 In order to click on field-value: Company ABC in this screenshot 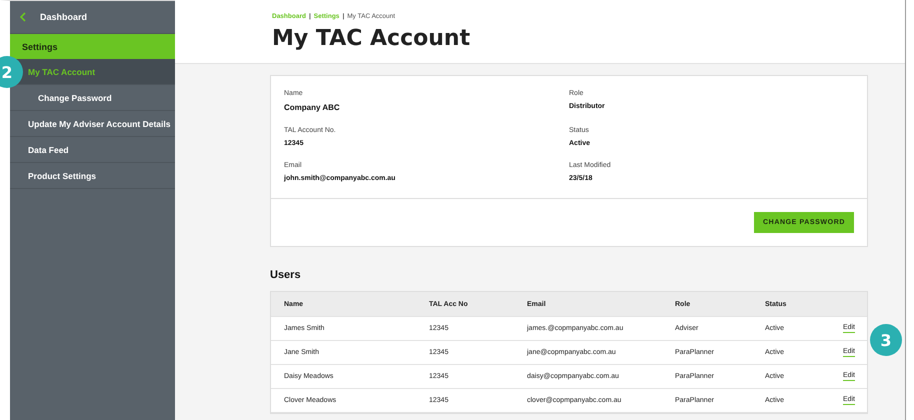, I will do `click(312, 107)`.